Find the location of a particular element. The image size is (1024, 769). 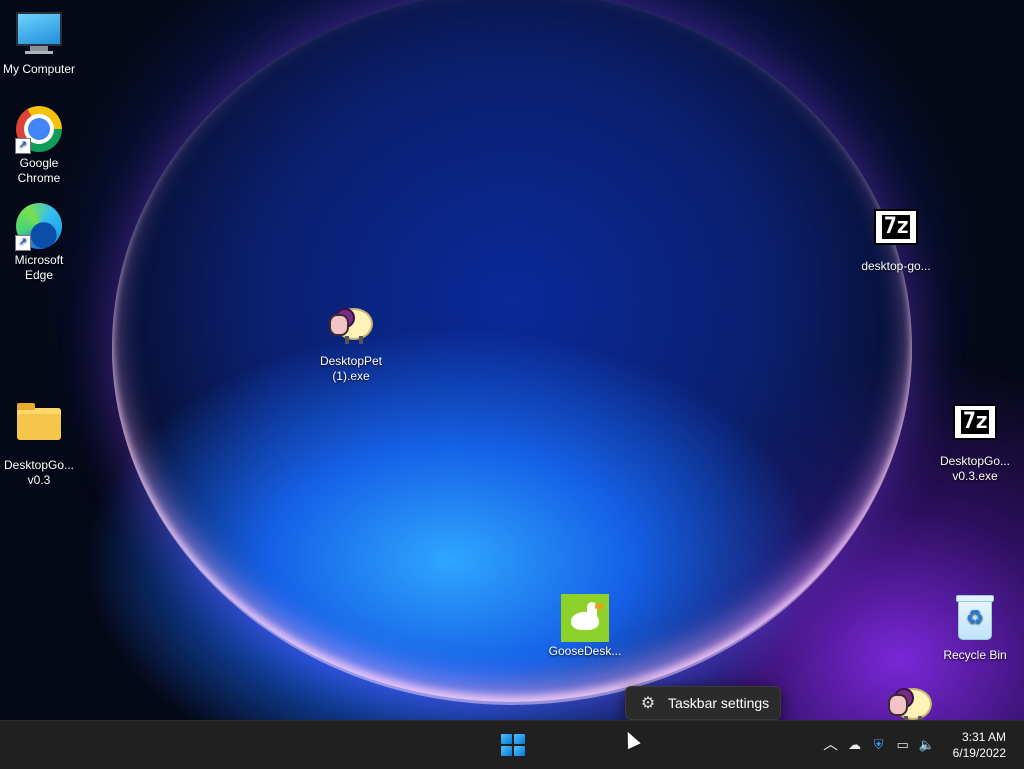

desktop-icon-desktoppet-exe: DesktopPet (1).exe is located at coordinates (351, 342).